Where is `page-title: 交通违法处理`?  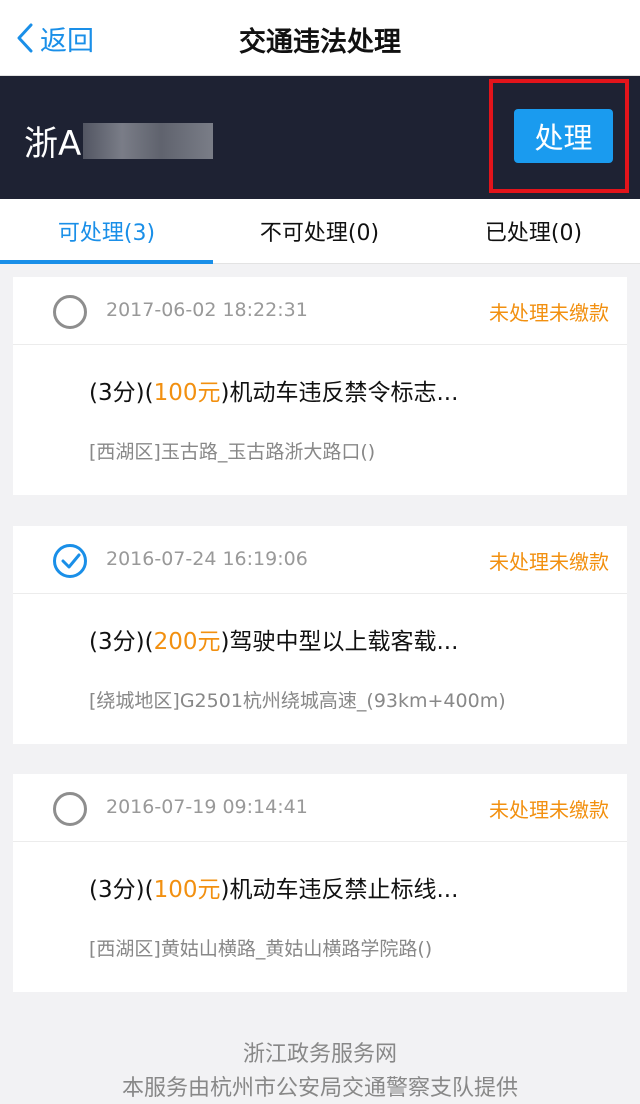 page-title: 交通违法处理 is located at coordinates (320, 42).